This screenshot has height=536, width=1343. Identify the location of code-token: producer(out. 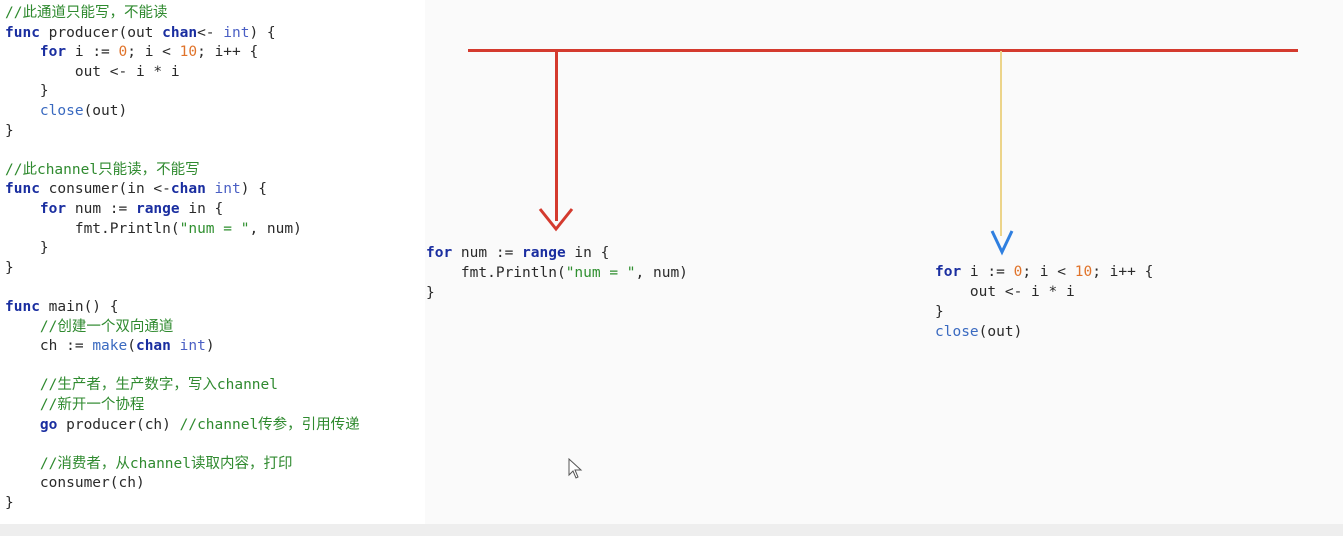
(101, 32).